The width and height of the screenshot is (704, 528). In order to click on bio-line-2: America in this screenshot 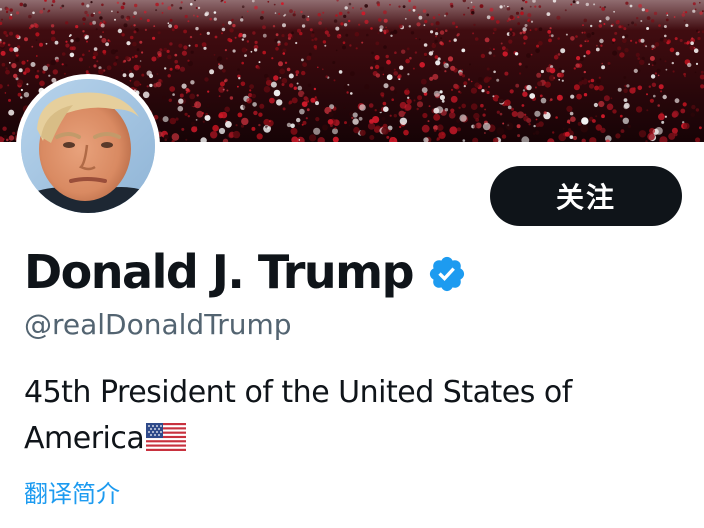, I will do `click(344, 439)`.